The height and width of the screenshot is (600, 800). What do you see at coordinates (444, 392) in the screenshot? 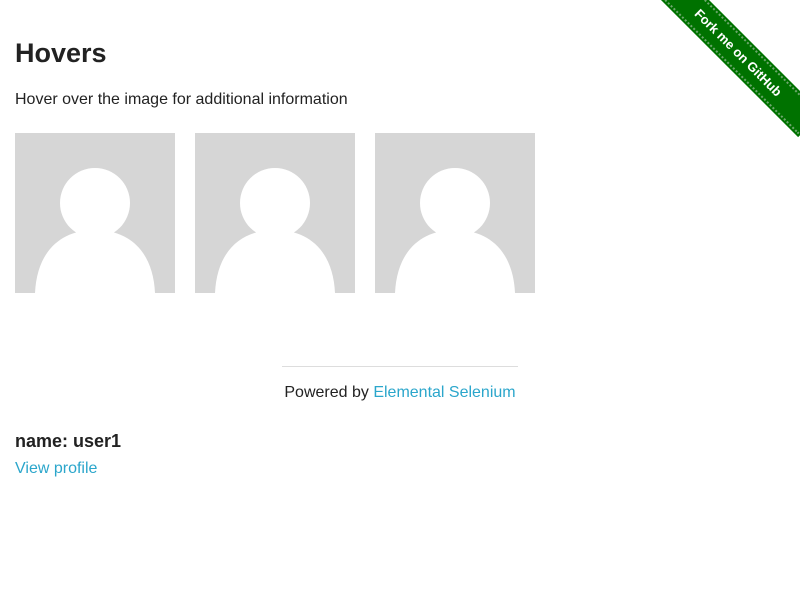
I see `elemental-selenium-link: Elemental Selenium` at bounding box center [444, 392].